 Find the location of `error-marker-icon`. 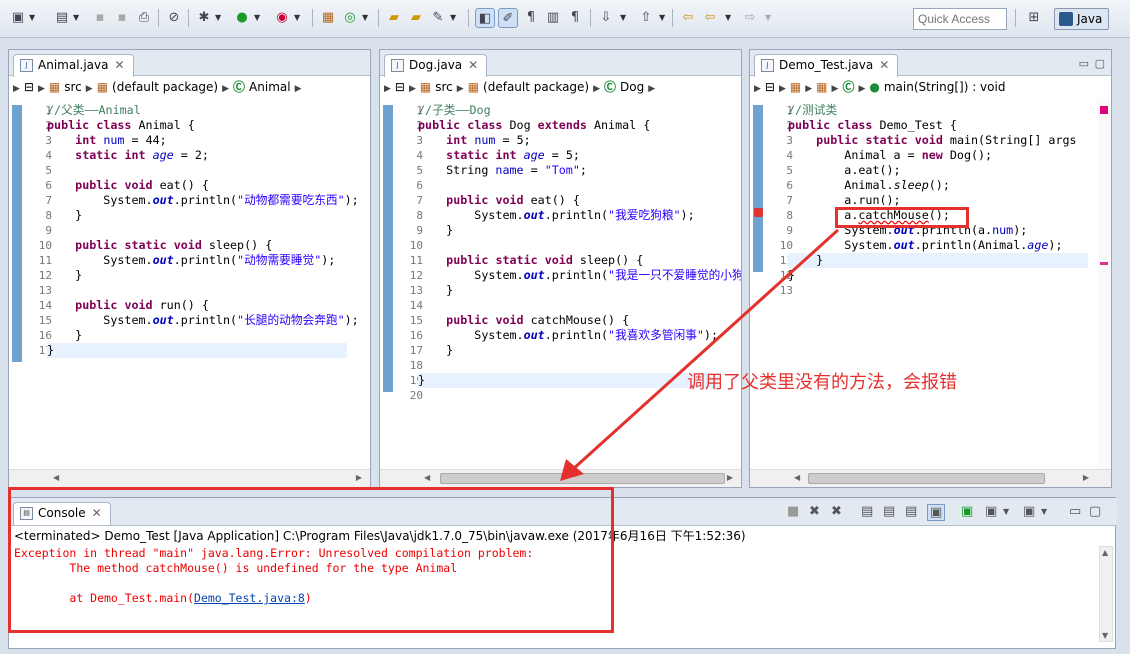

error-marker-icon is located at coordinates (758, 212).